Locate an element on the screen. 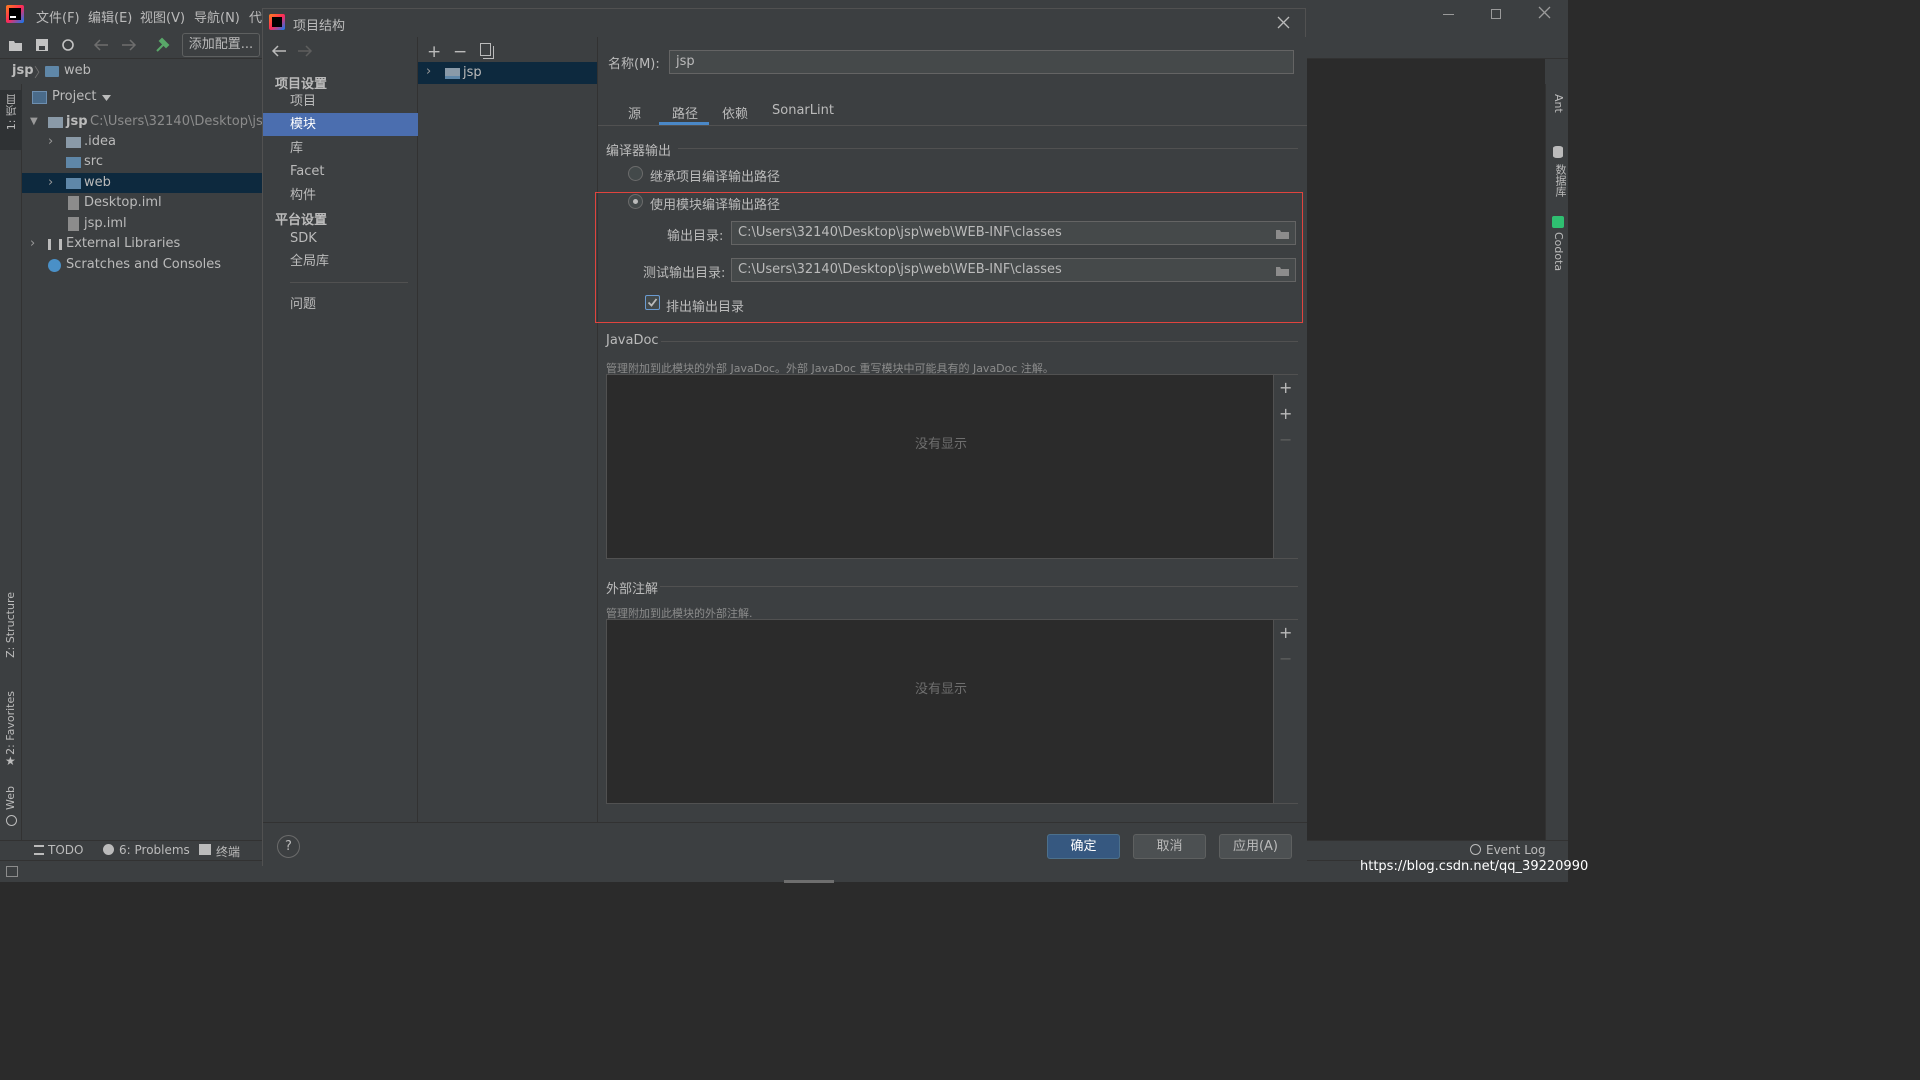 This screenshot has height=1080, width=1920. annotations-list: 没有显示 + − is located at coordinates (952, 711).